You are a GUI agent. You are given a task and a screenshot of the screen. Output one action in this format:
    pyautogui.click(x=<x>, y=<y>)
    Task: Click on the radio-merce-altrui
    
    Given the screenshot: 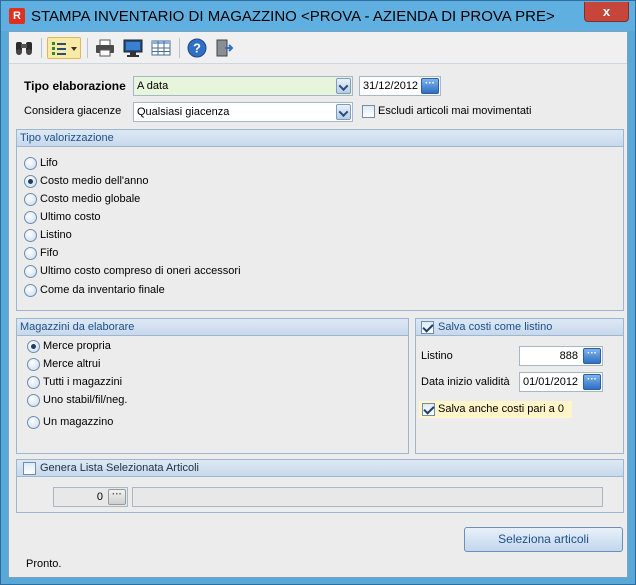 What is the action you would take?
    pyautogui.click(x=33, y=364)
    